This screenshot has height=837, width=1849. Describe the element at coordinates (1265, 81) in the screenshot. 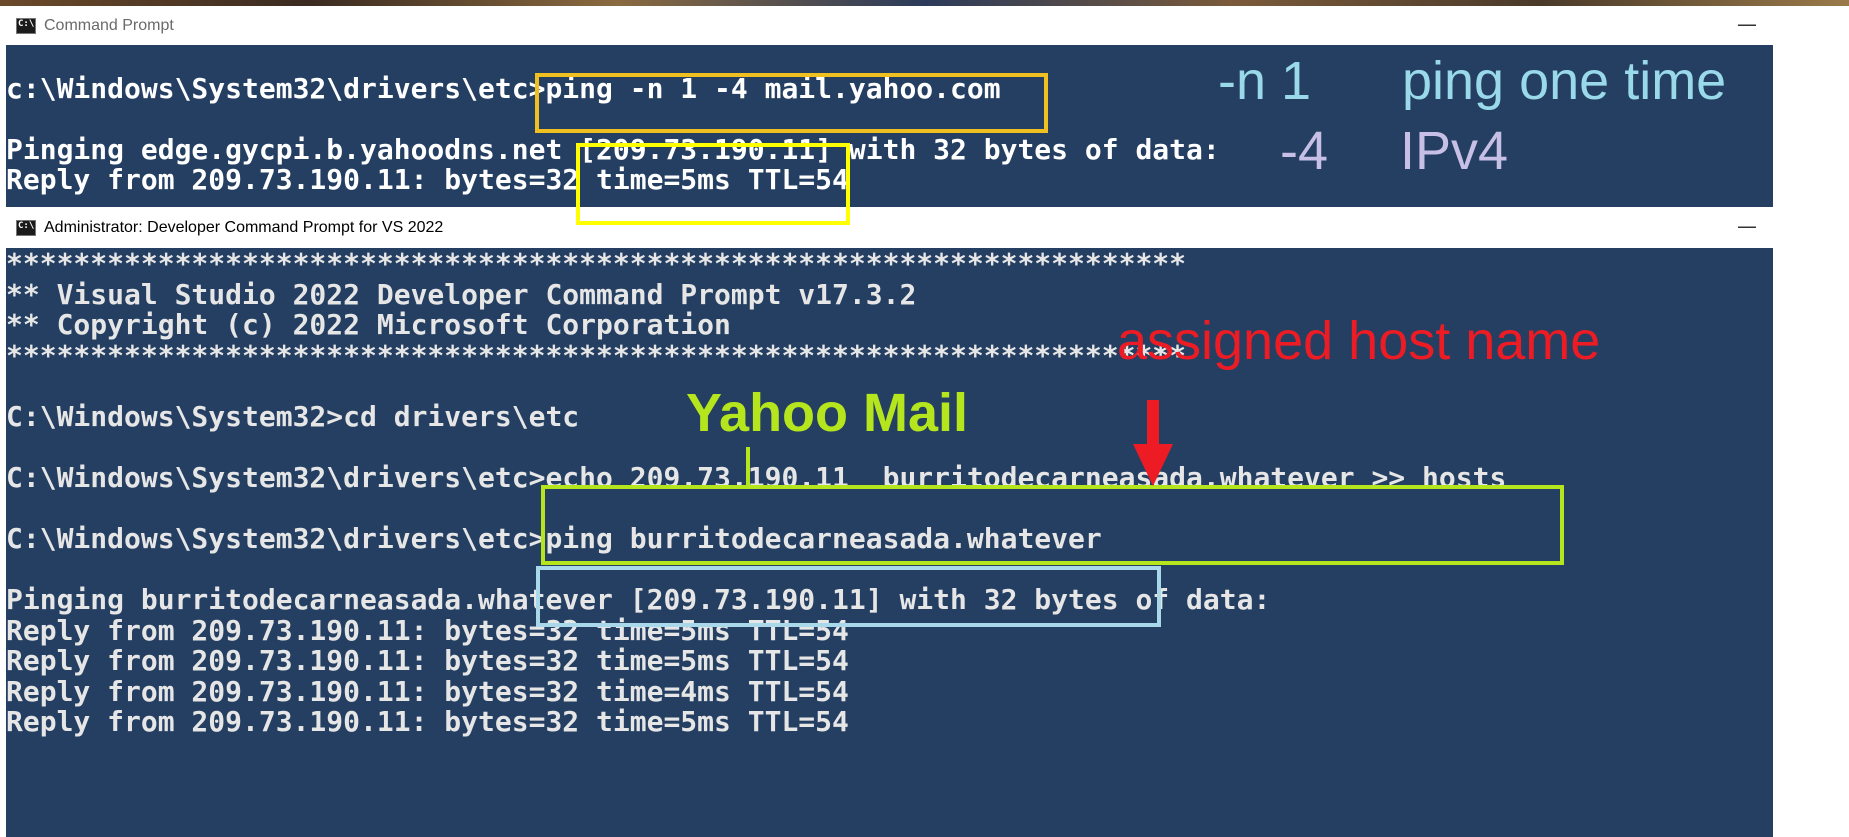

I see `flag-n-annotation: -n 1` at that location.